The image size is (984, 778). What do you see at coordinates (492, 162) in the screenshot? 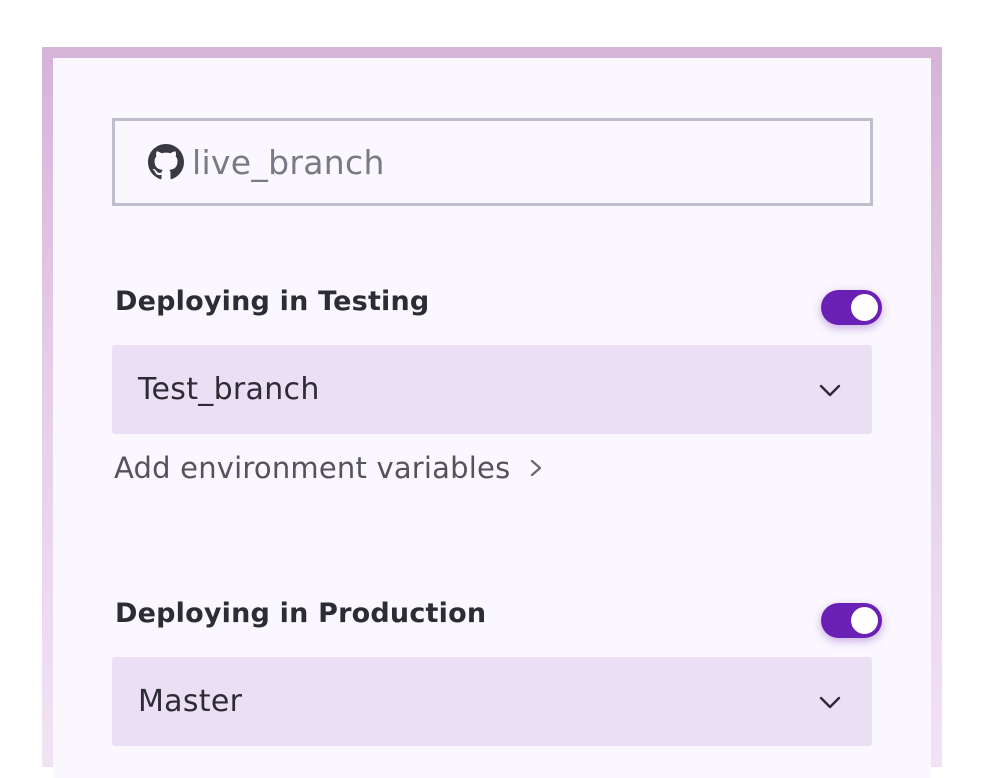
I see `repository-branch-field: live_branch` at bounding box center [492, 162].